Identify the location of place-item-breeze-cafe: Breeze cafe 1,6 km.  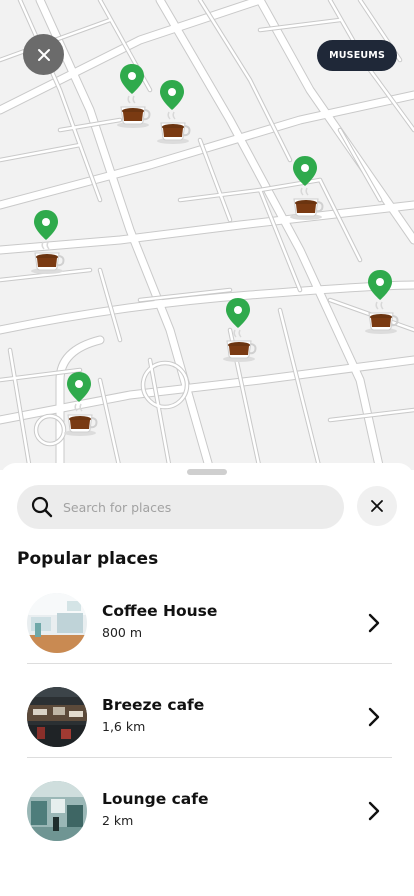
(204, 718).